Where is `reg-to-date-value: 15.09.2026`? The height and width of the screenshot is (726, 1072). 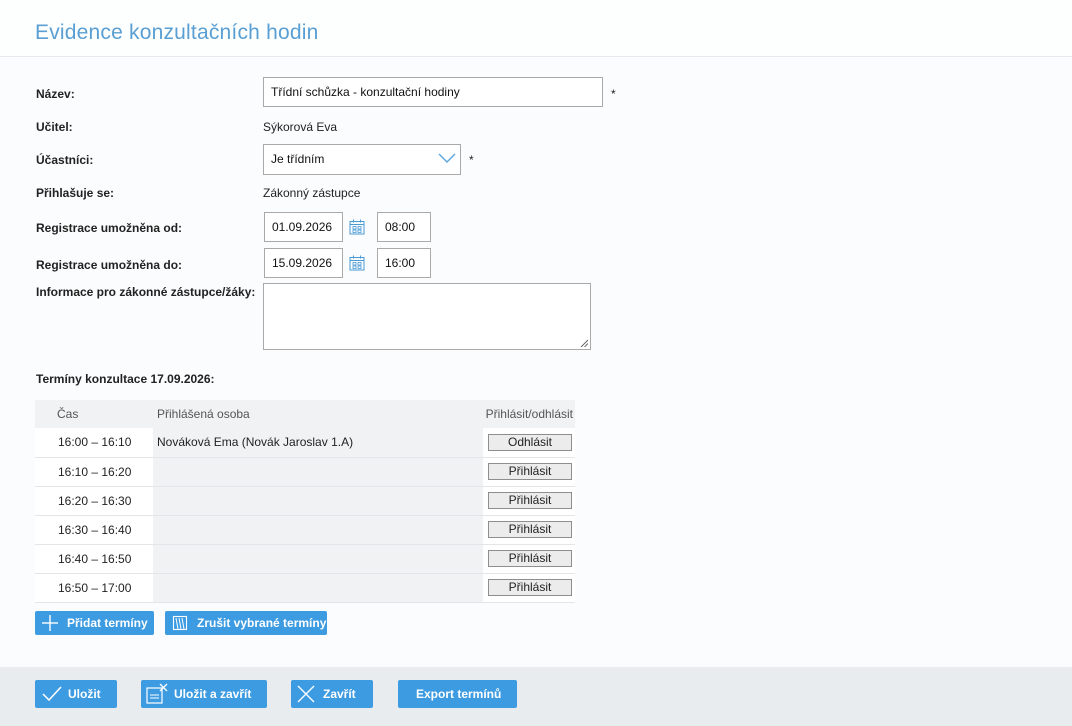 reg-to-date-value: 15.09.2026 is located at coordinates (302, 263).